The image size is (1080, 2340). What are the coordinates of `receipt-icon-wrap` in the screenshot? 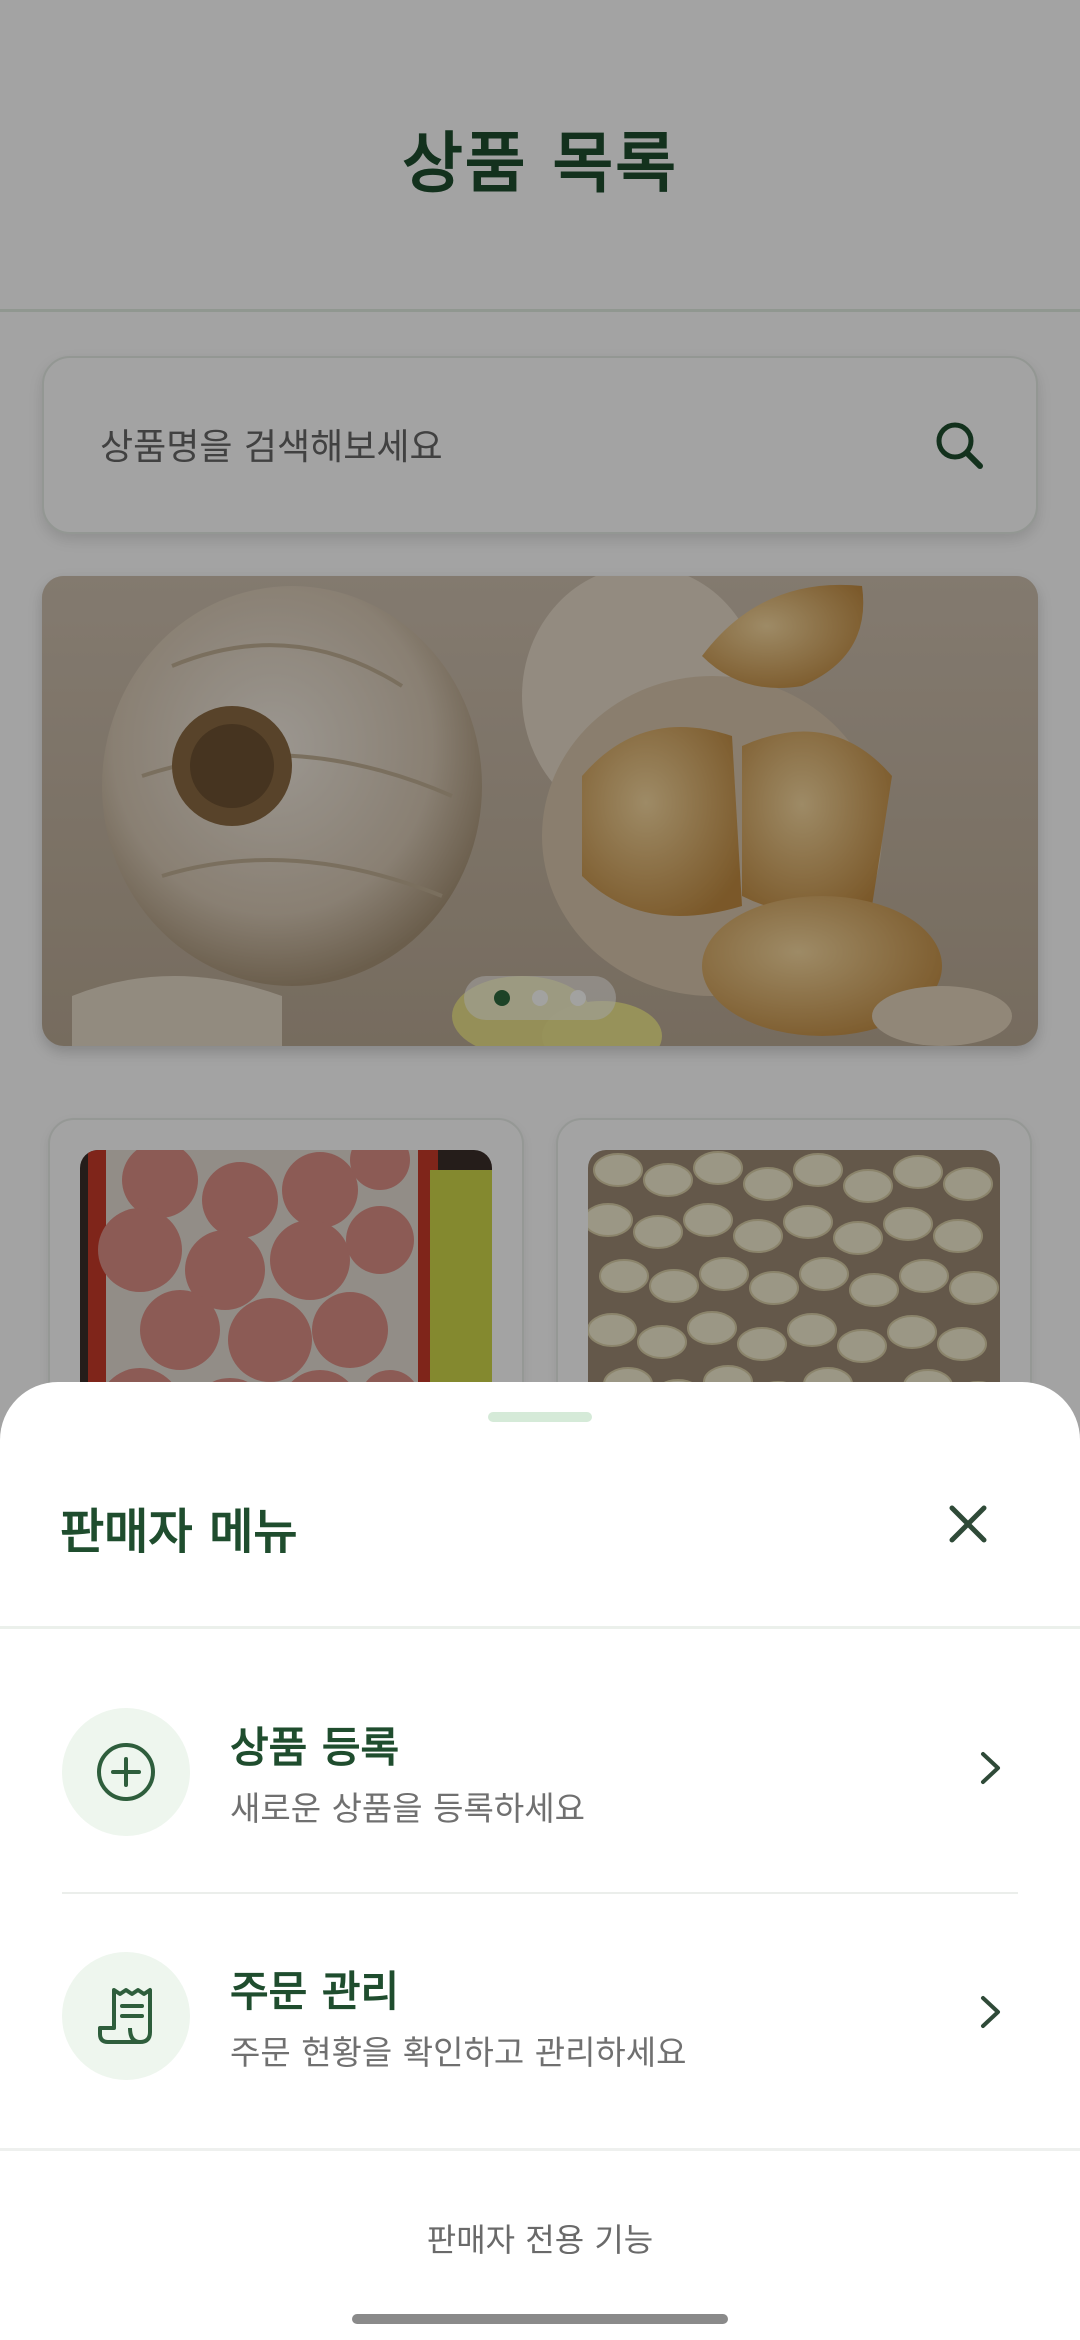 It's located at (126, 2016).